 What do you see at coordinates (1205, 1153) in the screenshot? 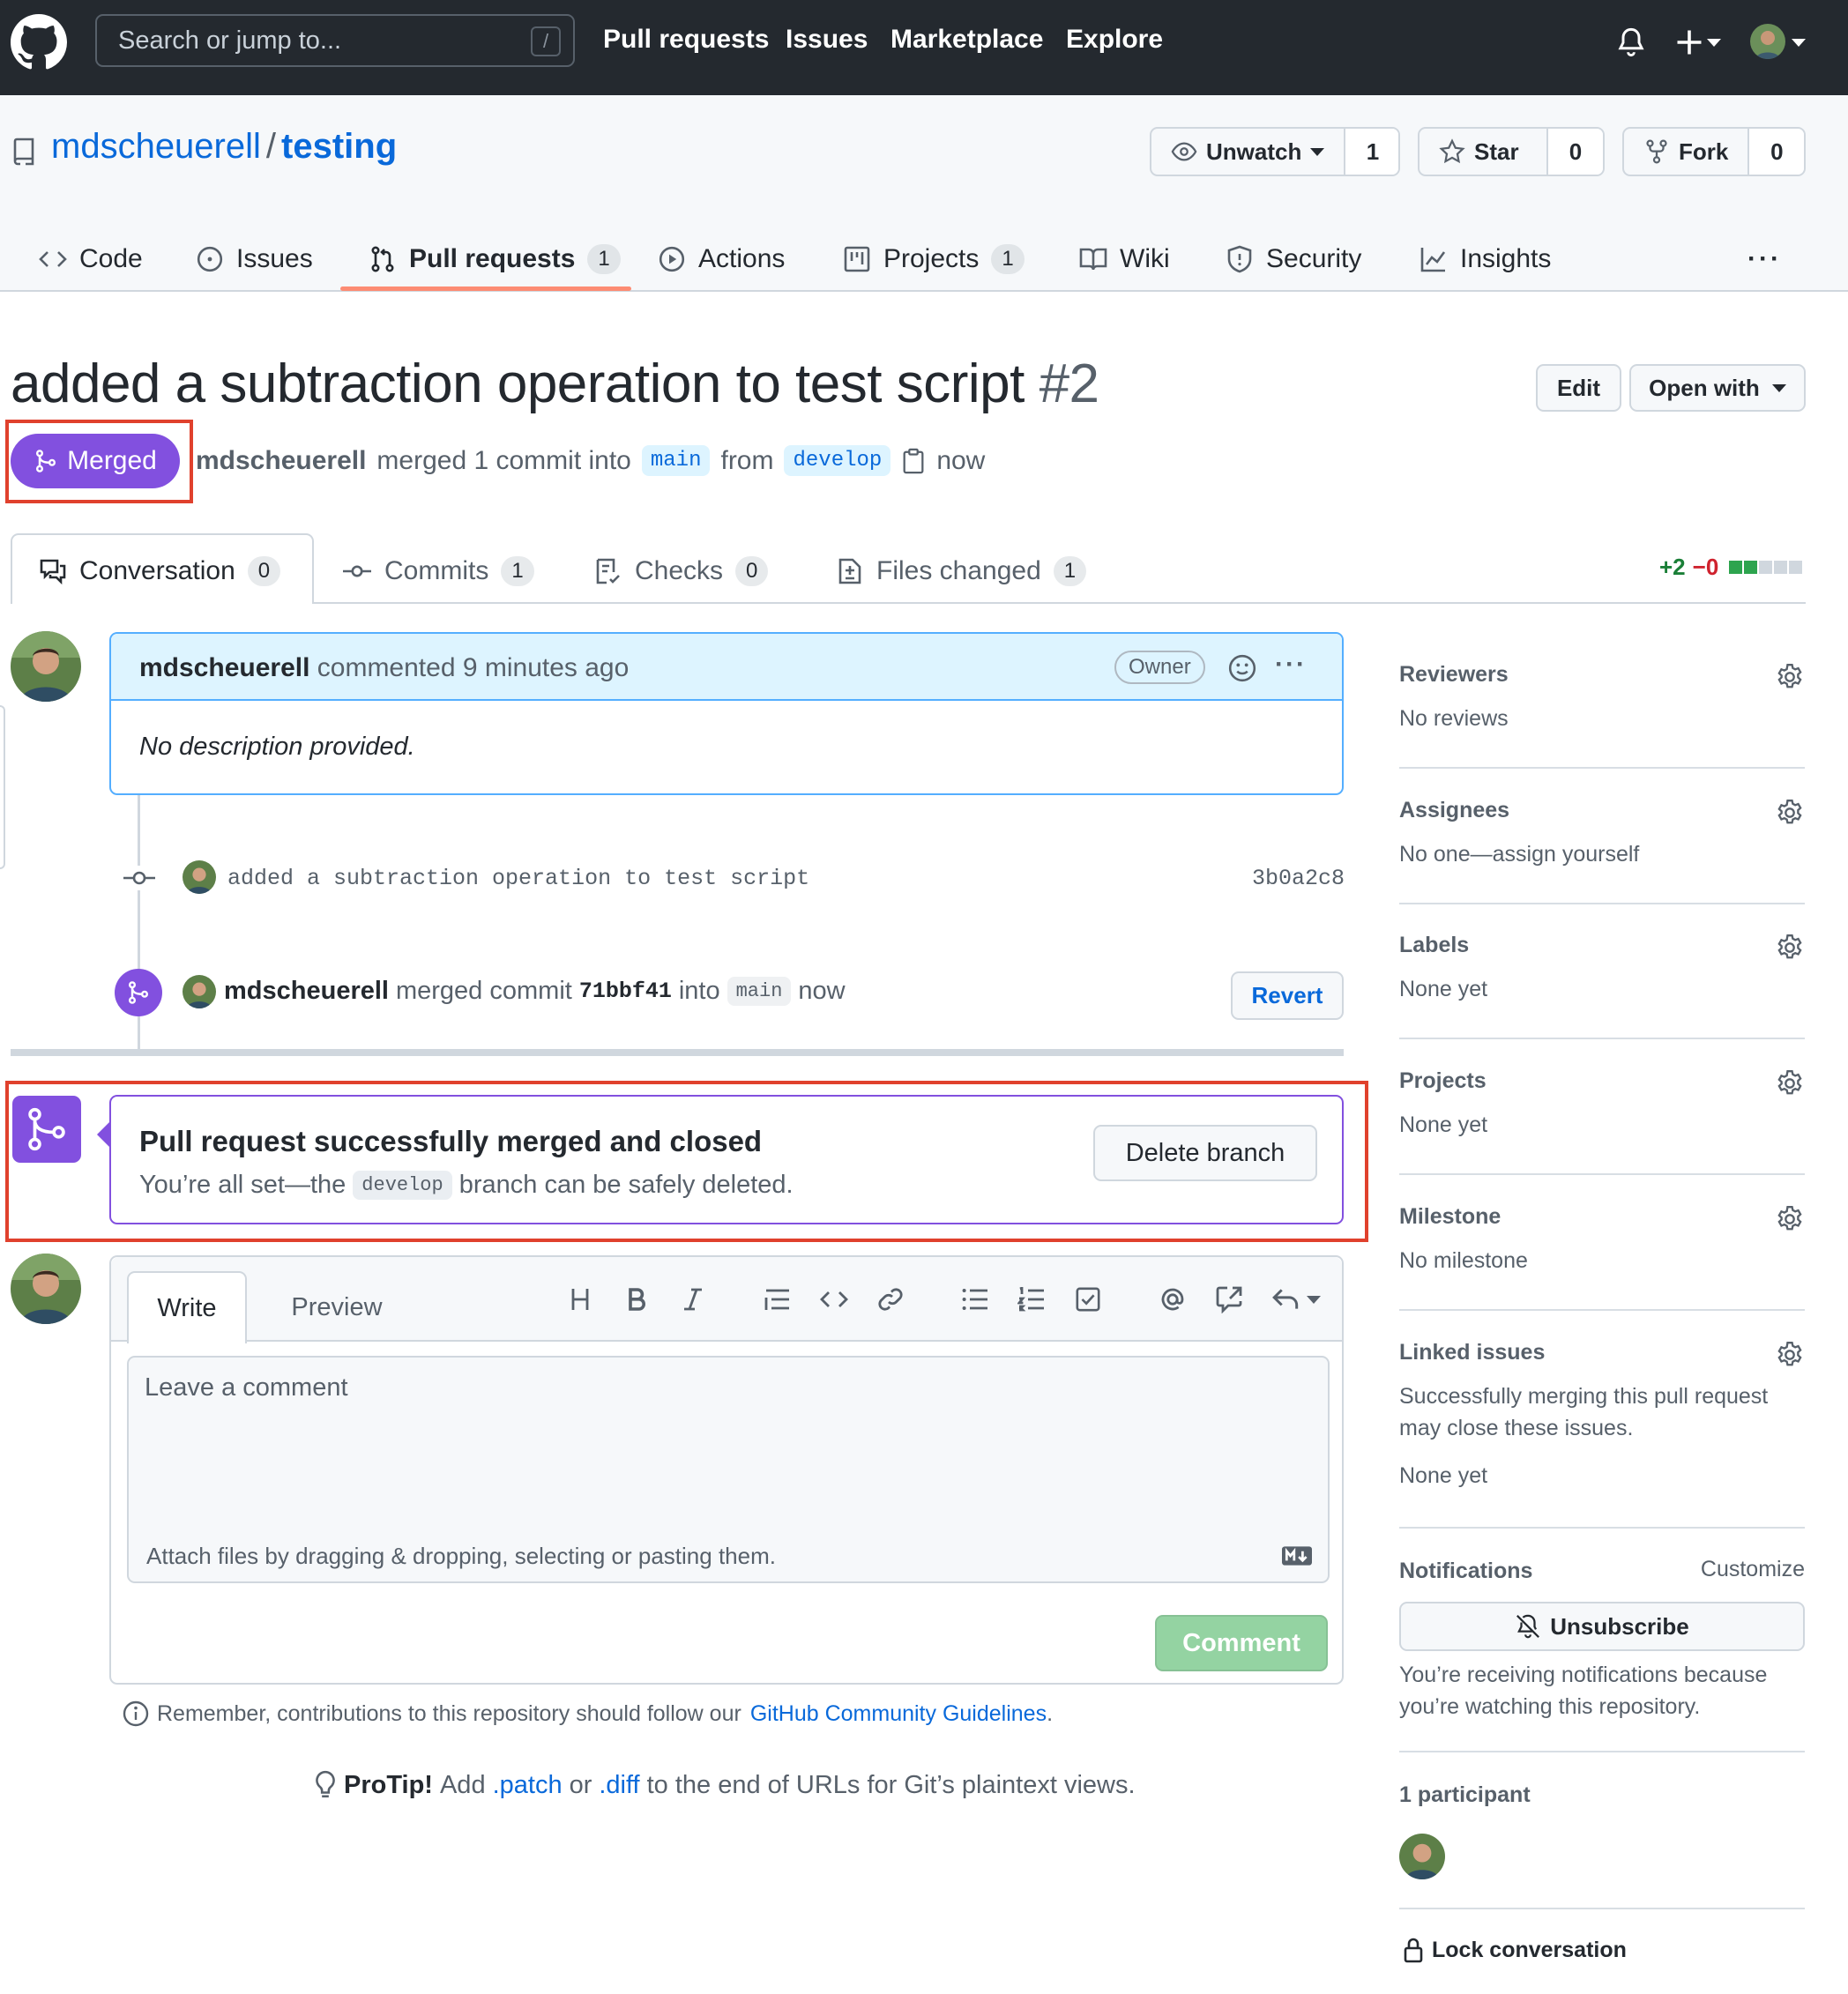
I see `delete-branch-button: Delete branch` at bounding box center [1205, 1153].